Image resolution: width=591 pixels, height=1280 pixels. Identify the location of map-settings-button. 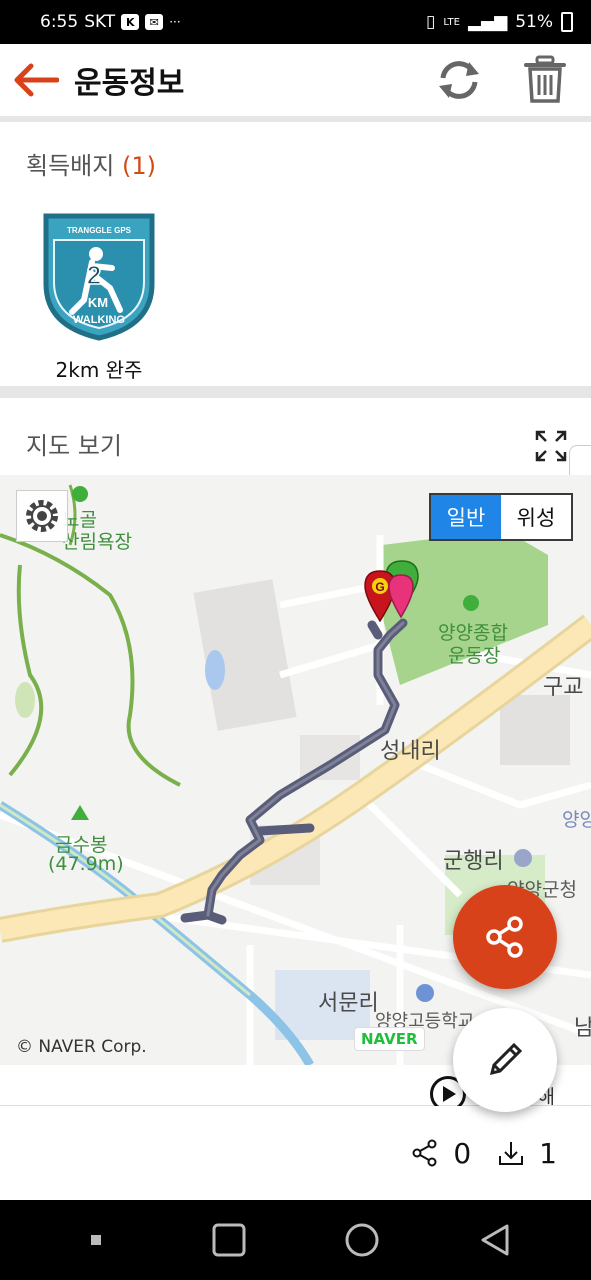
(42, 516).